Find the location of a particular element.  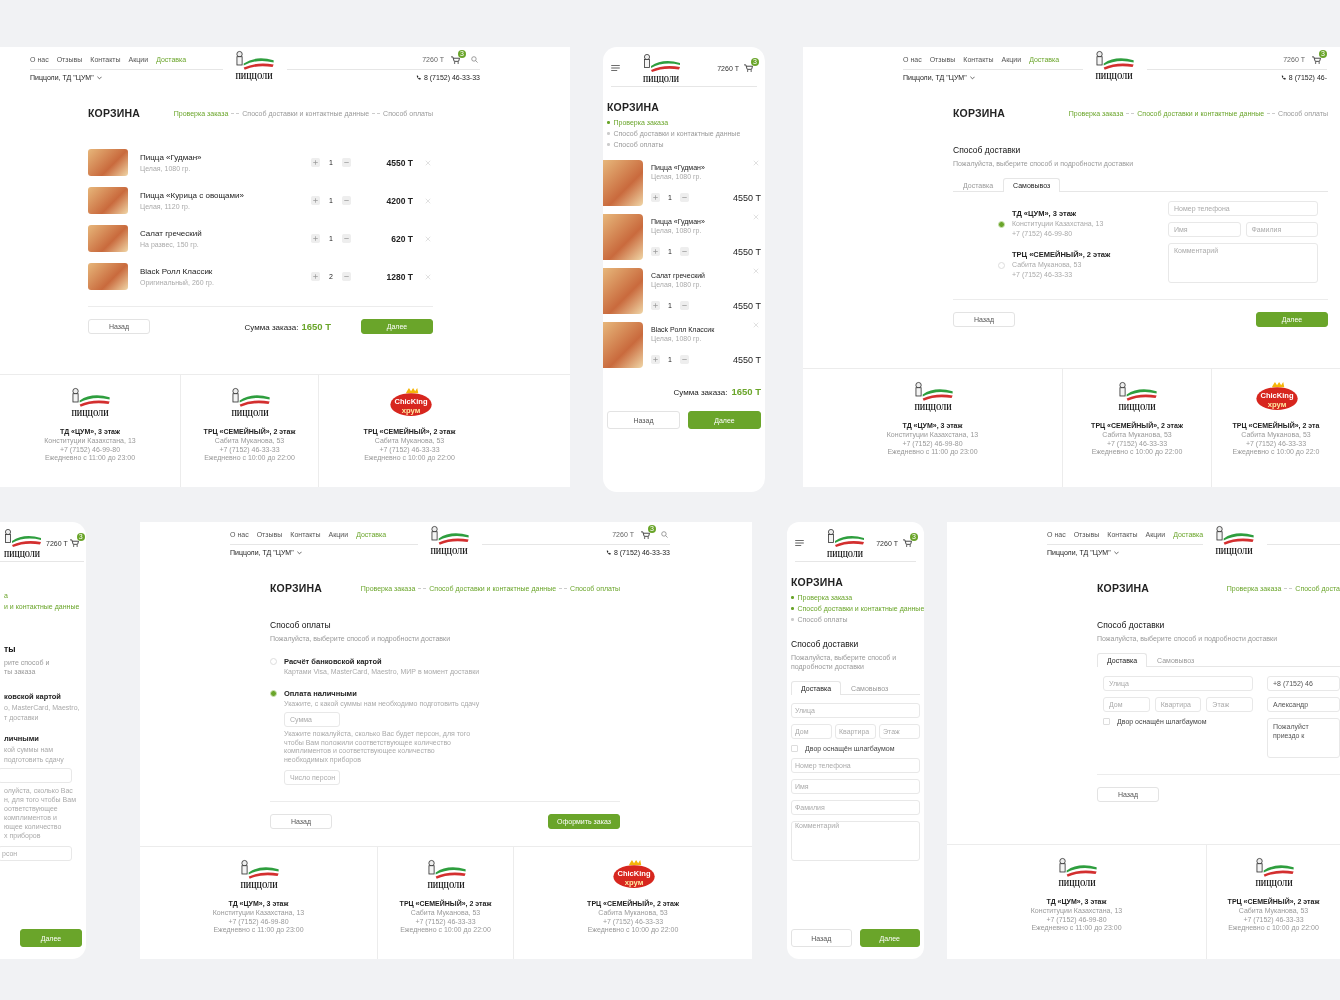

product-name: Black Ролл Классик is located at coordinates (177, 271).